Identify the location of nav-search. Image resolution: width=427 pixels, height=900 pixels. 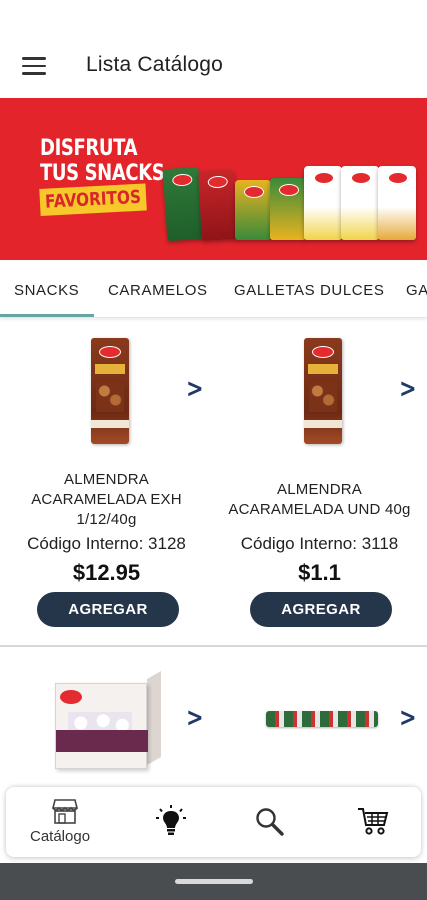
(275, 822).